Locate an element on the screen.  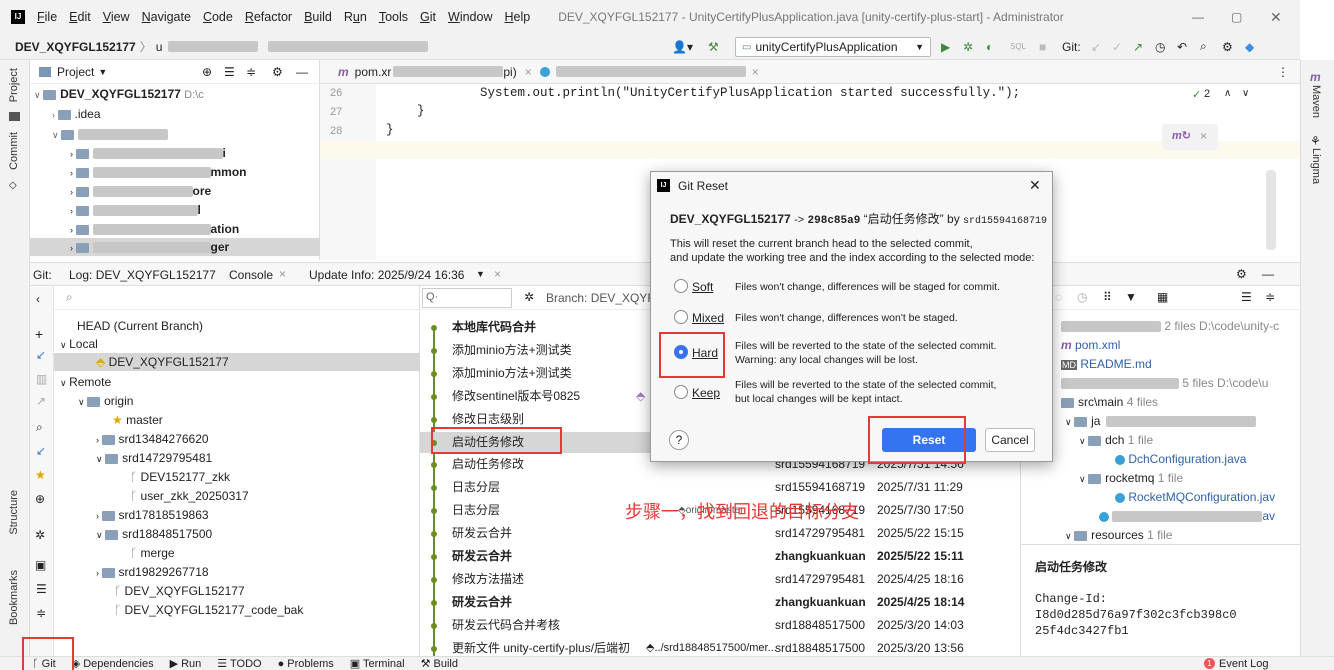
build-hammer-icon: ⚒ is located at coordinates (713, 47).